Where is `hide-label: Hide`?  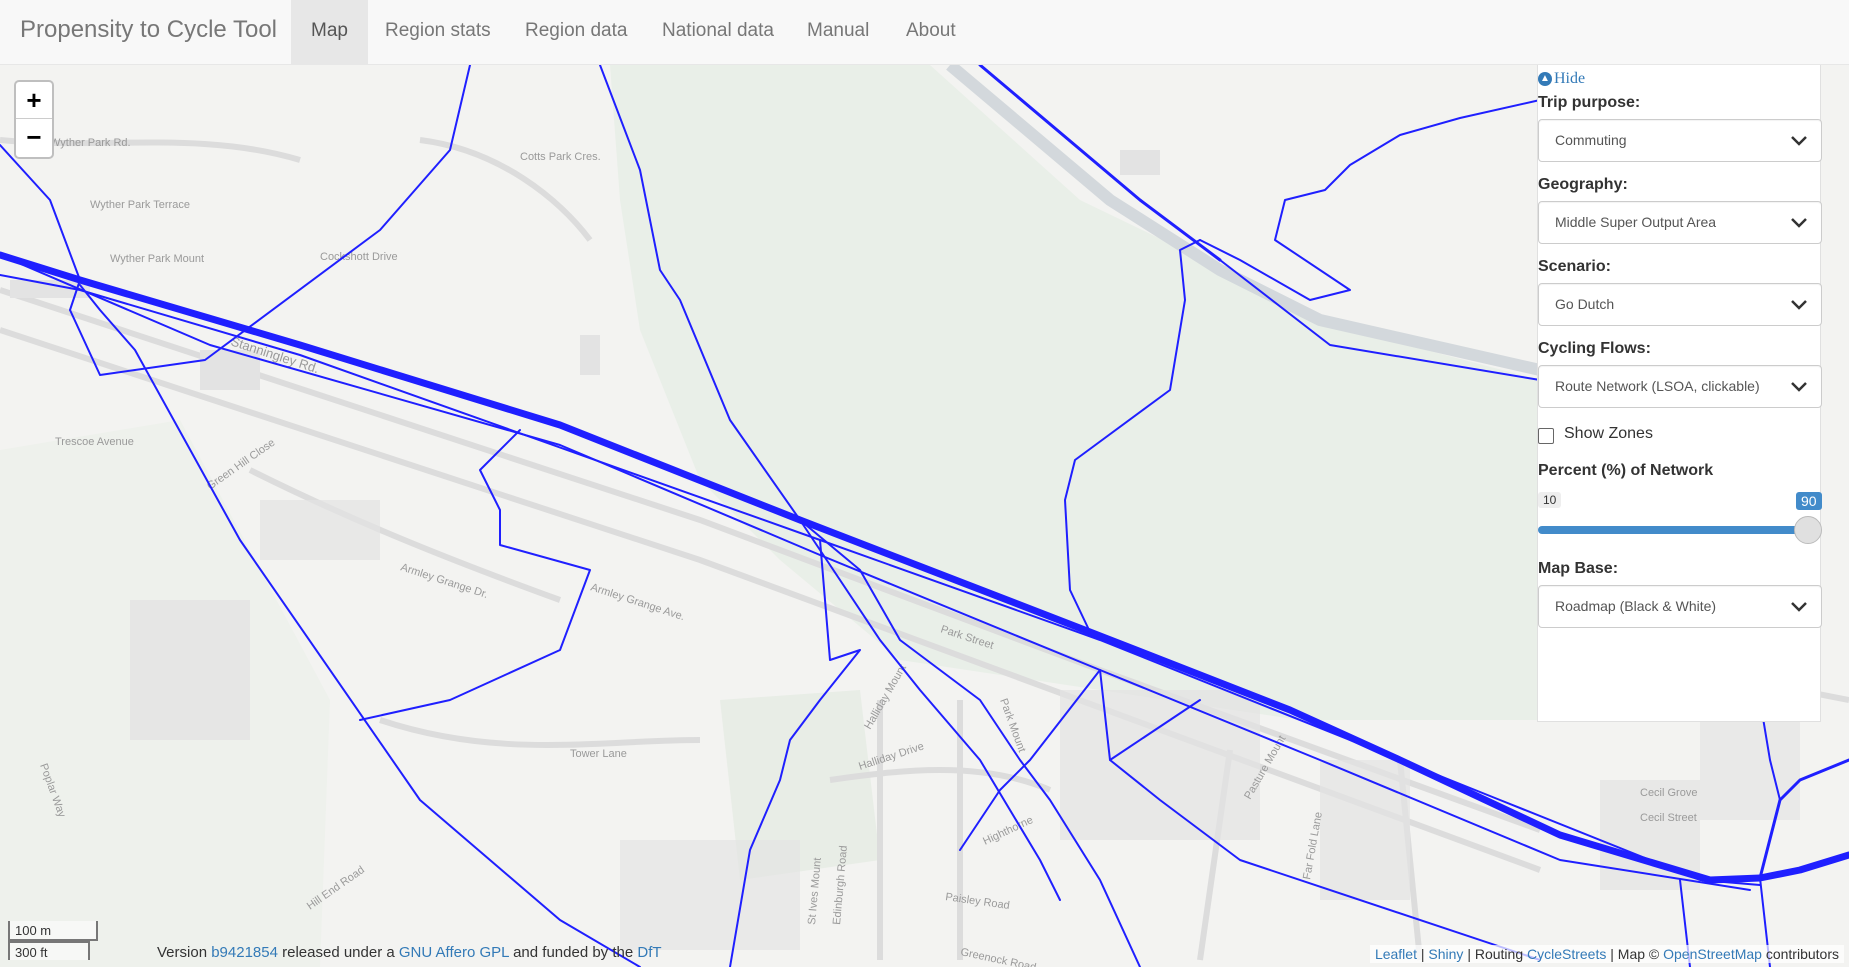
hide-label: Hide is located at coordinates (1570, 78).